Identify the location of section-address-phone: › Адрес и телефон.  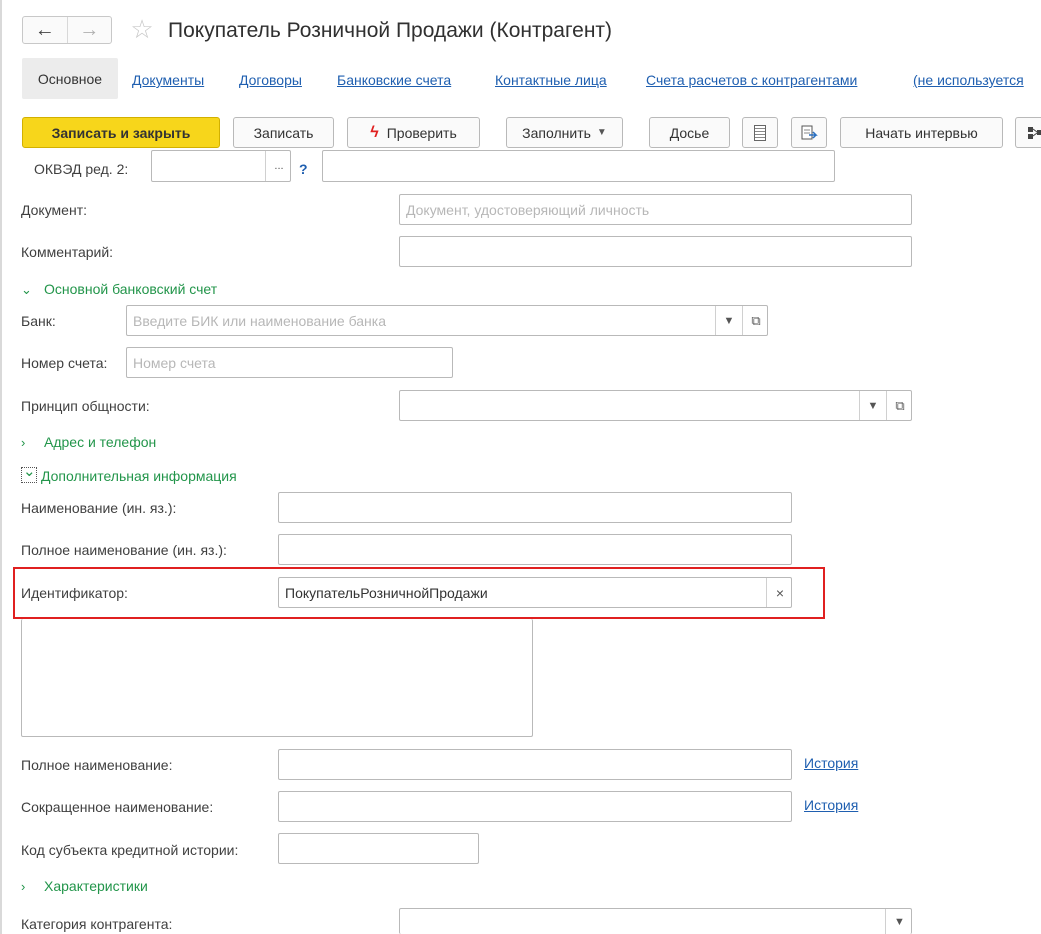
(88, 442).